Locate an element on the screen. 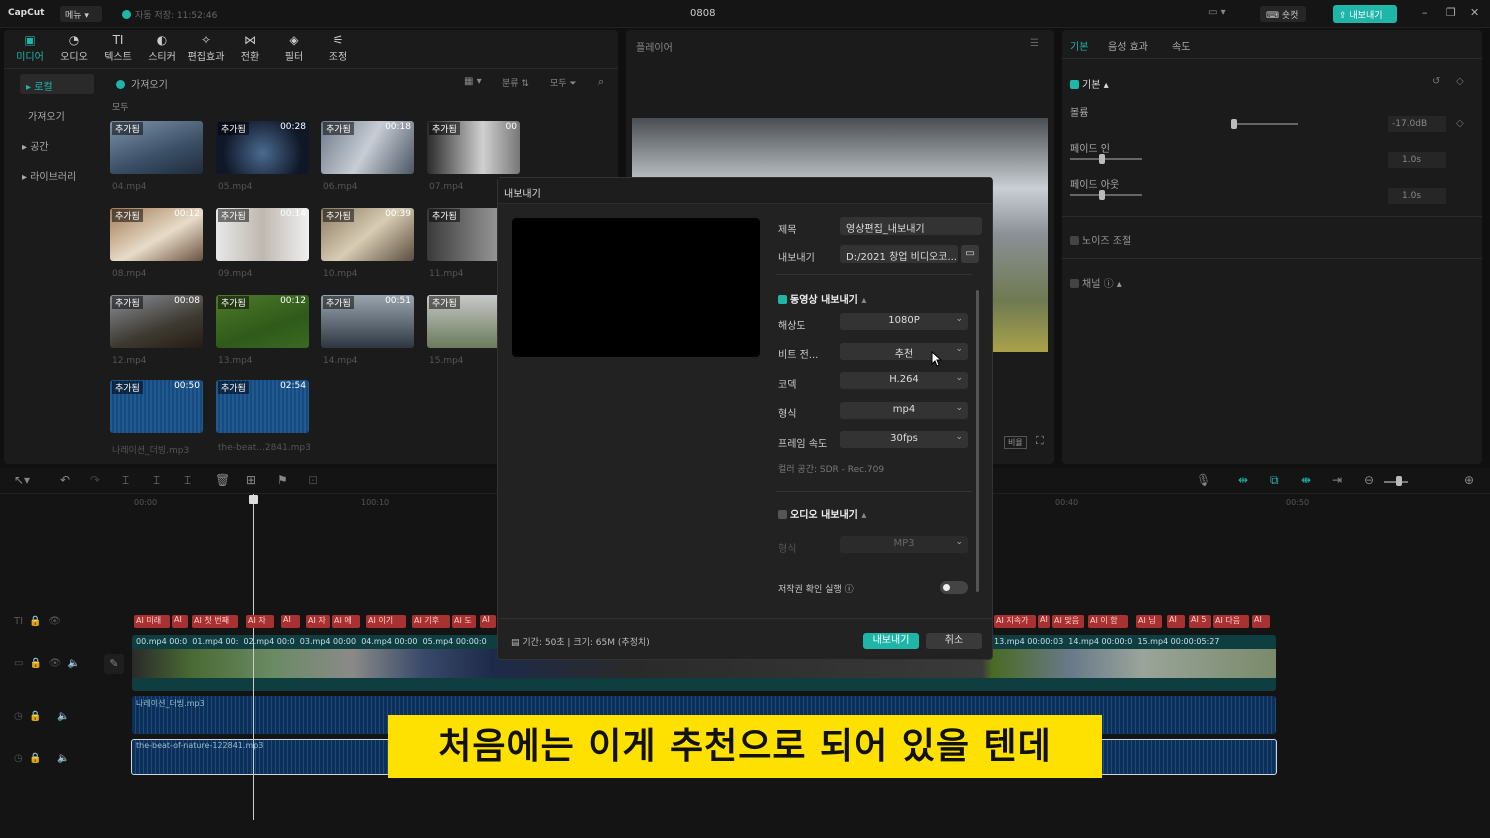  text-clip: AI 지속가 is located at coordinates (1015, 621).